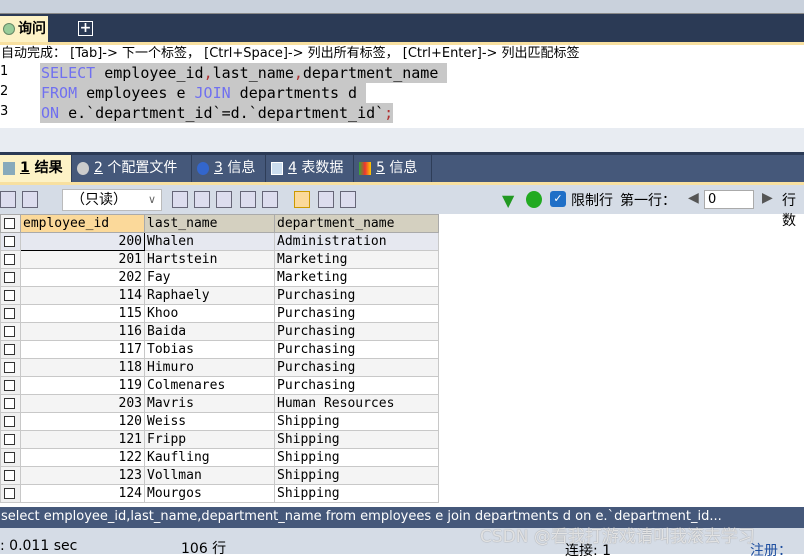 The height and width of the screenshot is (560, 804). What do you see at coordinates (82, 403) in the screenshot?
I see `cell: 203` at bounding box center [82, 403].